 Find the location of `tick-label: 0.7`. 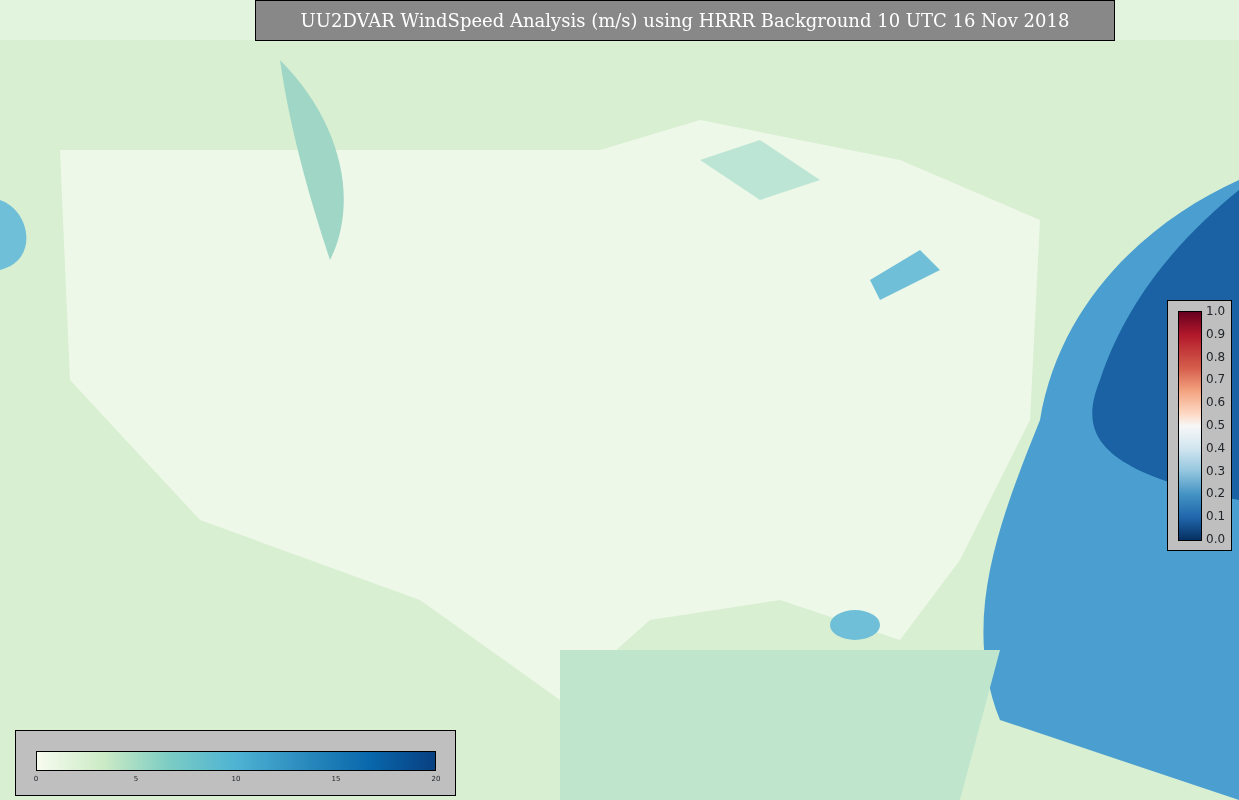

tick-label: 0.7 is located at coordinates (1216, 379).